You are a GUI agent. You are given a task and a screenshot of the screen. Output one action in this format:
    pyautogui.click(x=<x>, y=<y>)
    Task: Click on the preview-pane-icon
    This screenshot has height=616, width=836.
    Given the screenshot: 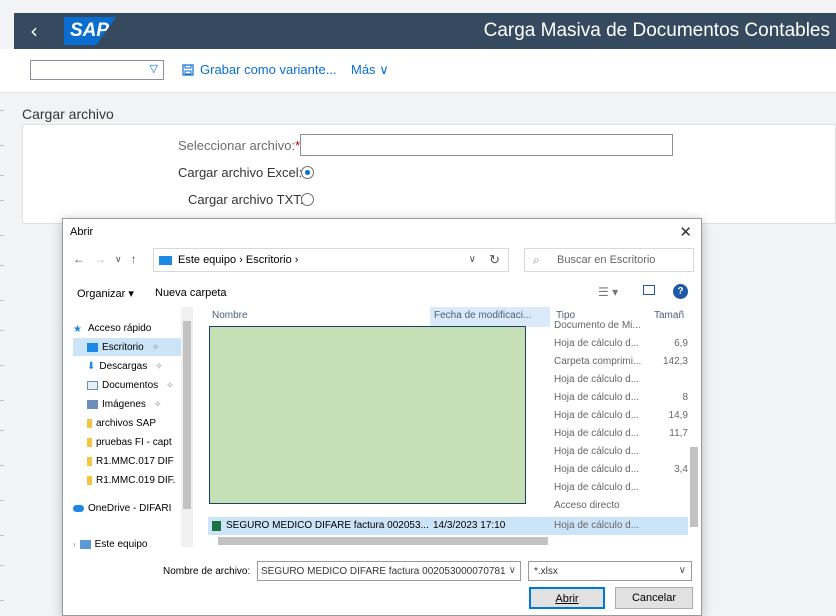 What is the action you would take?
    pyautogui.click(x=649, y=290)
    